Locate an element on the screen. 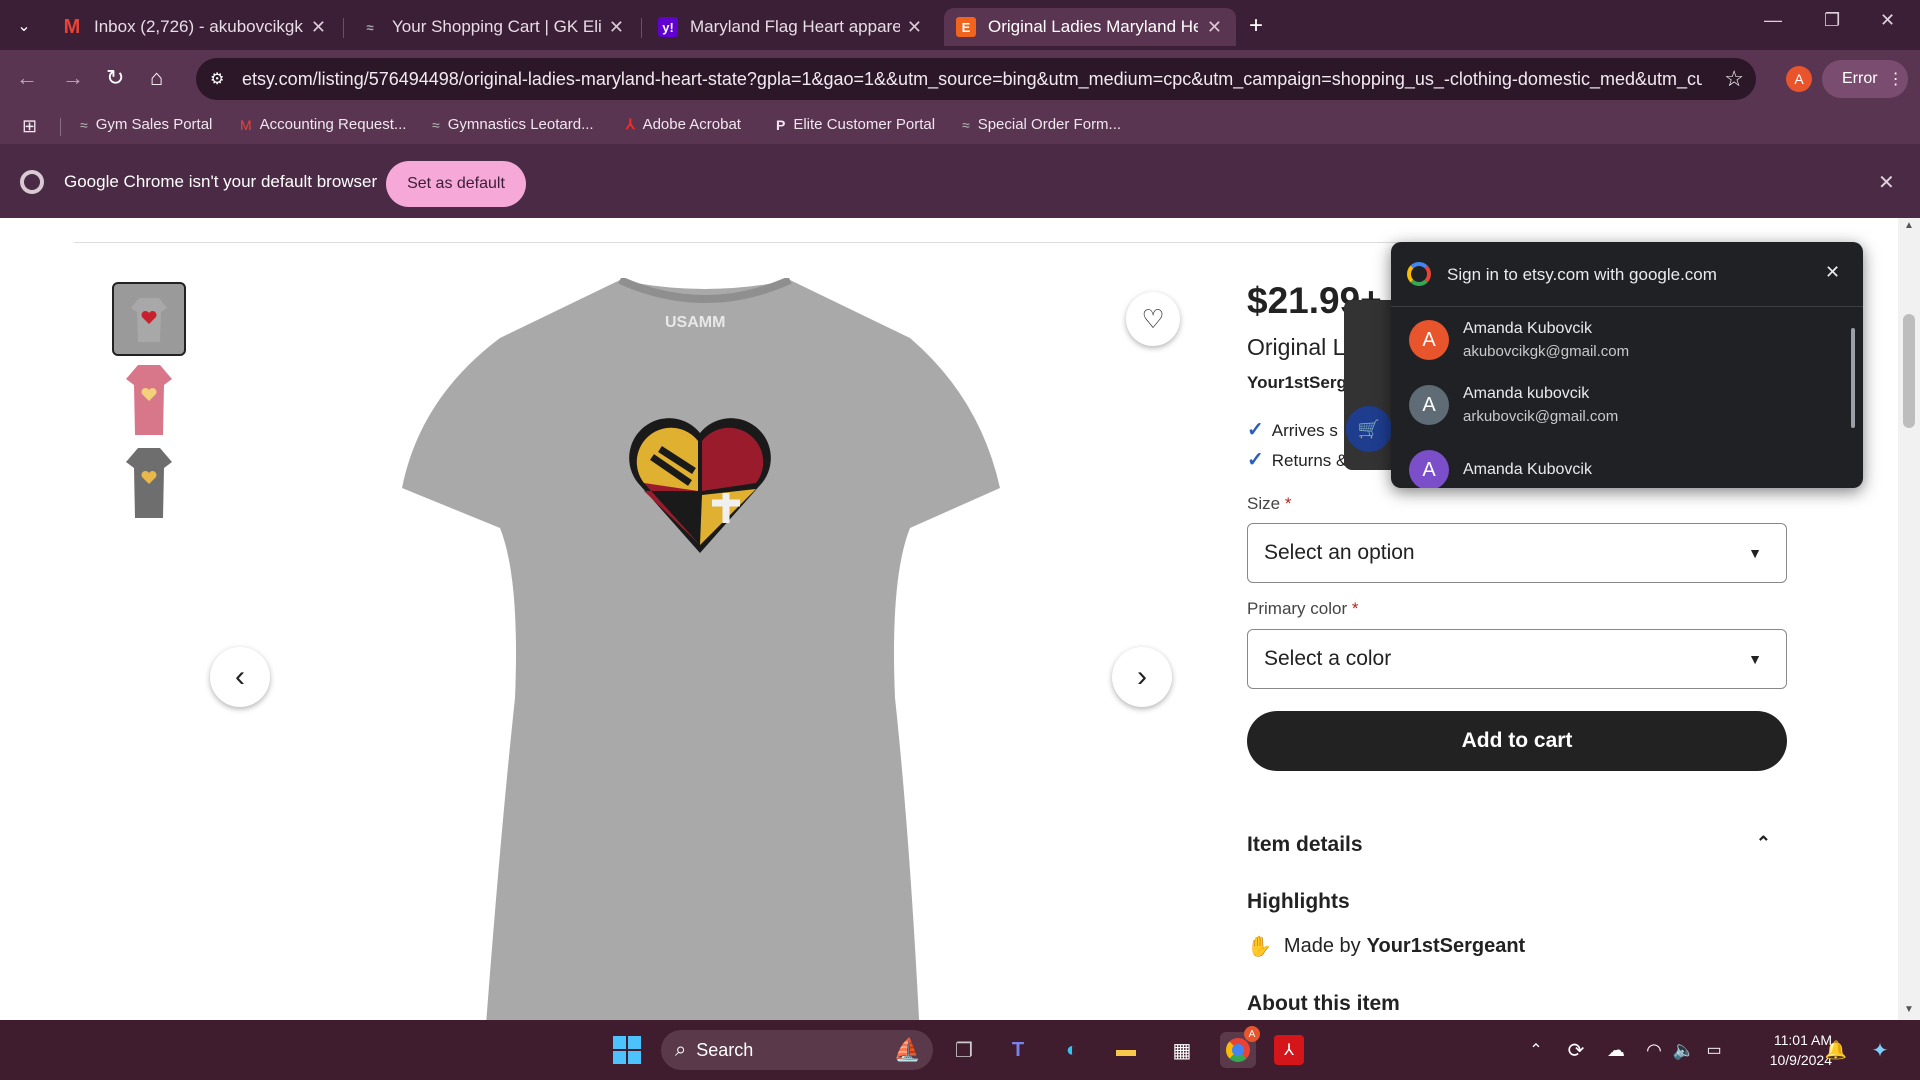 The width and height of the screenshot is (1920, 1080). thumbnail-gray is located at coordinates (149, 319).